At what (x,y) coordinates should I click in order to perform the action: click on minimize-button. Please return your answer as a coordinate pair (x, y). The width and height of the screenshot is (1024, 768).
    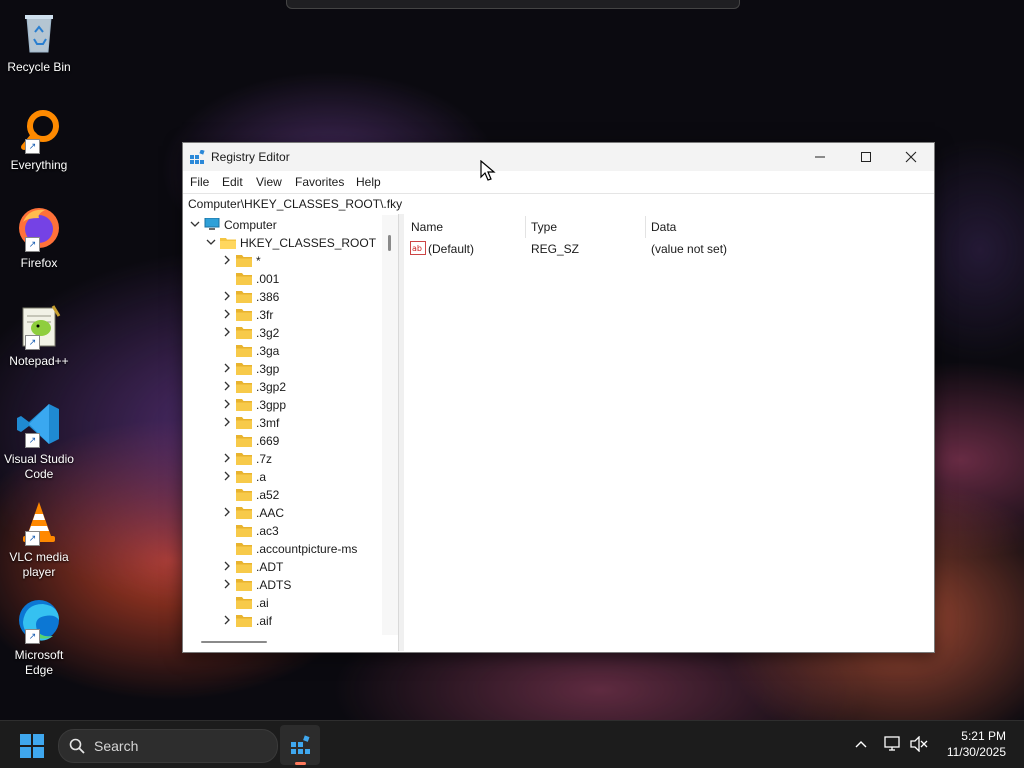
    Looking at the image, I should click on (820, 157).